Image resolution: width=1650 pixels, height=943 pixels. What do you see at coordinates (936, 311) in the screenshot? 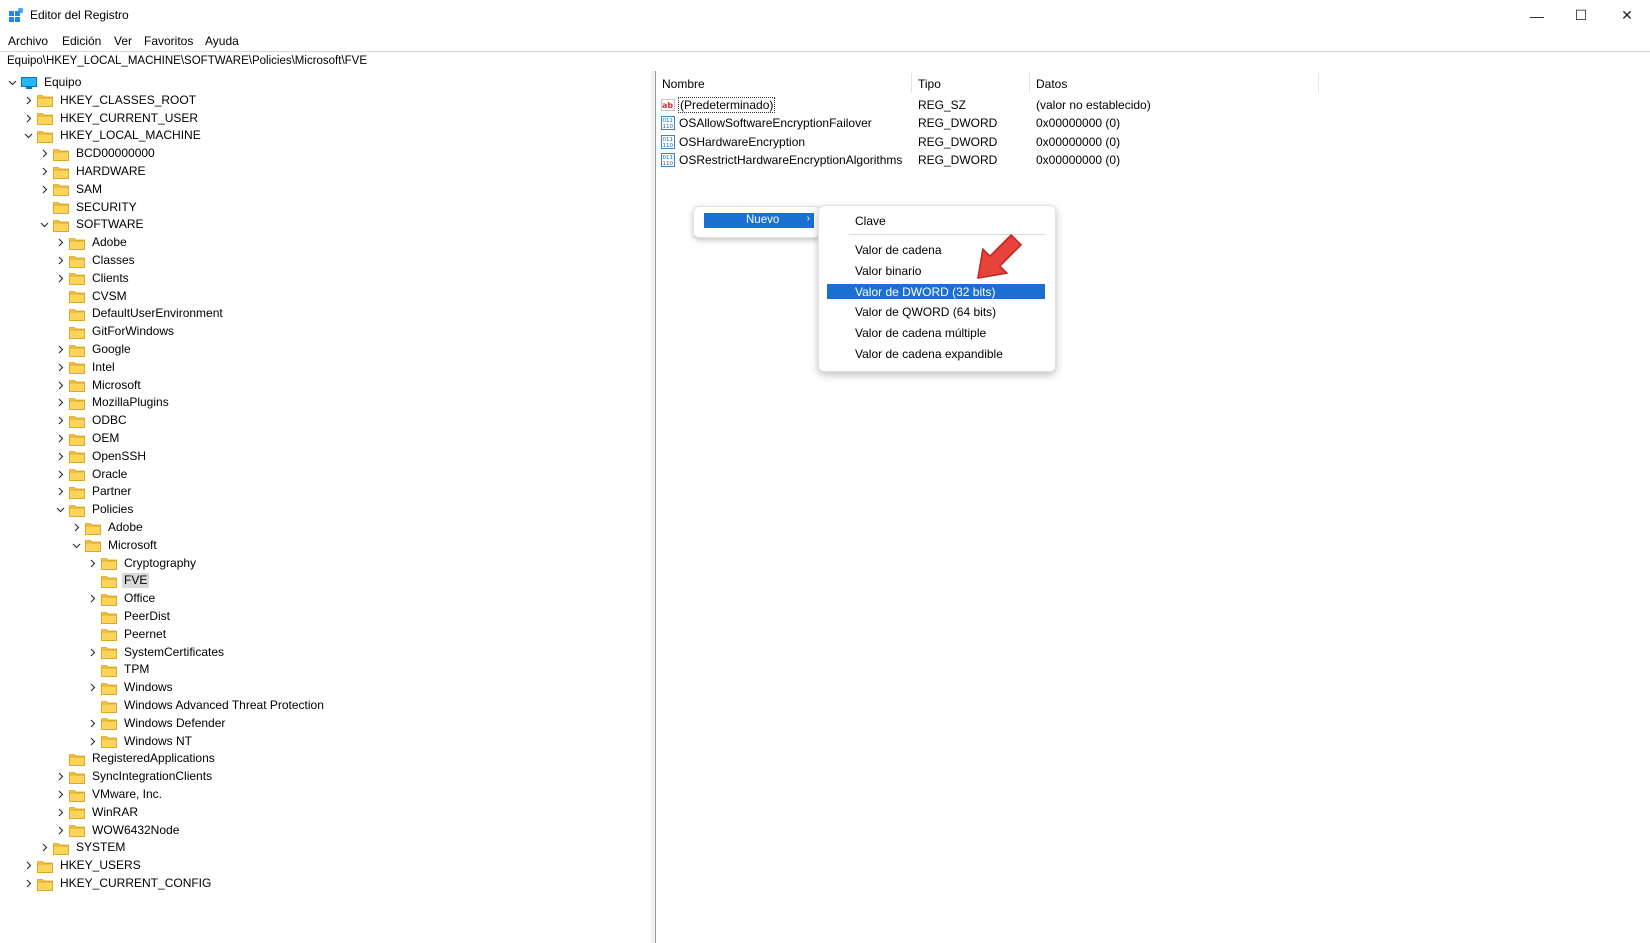
I see `submenu-item-valor-qword: Valor de QWORD (64 bits)` at bounding box center [936, 311].